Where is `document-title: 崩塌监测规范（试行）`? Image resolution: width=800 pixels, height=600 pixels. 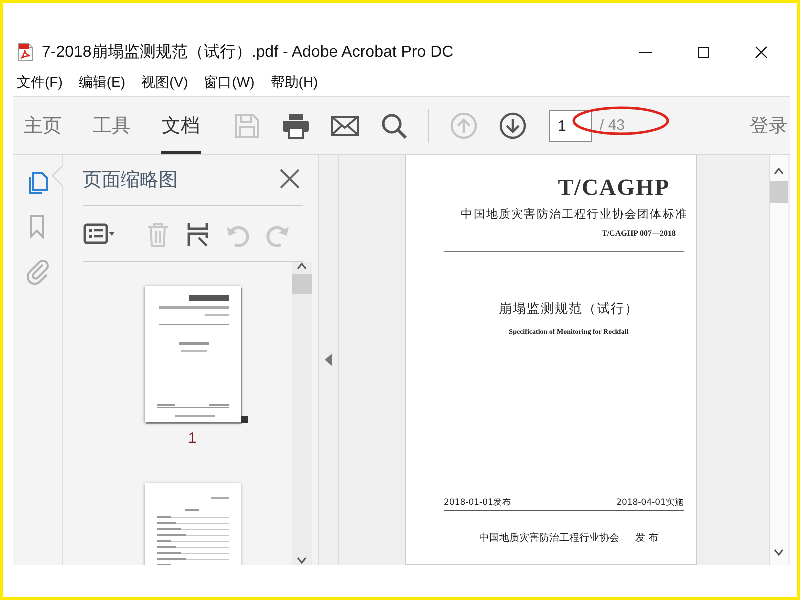
document-title: 崩塌监测规范（试行） is located at coordinates (568, 309).